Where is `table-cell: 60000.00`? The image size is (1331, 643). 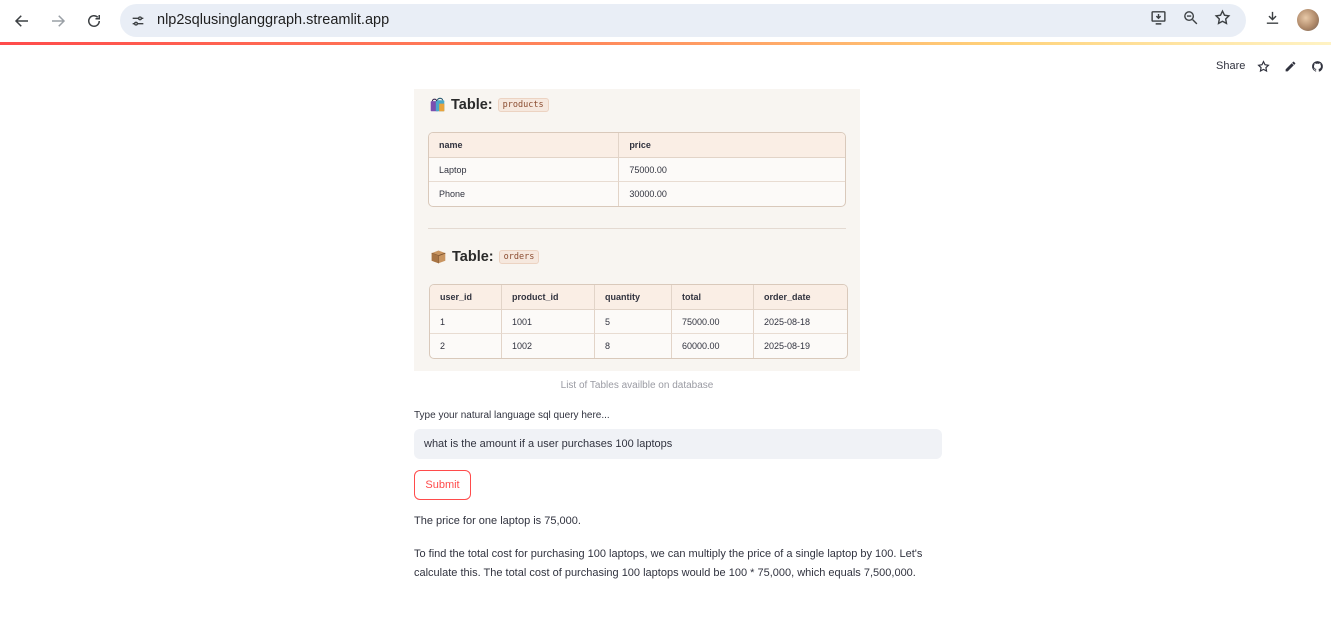
table-cell: 60000.00 is located at coordinates (713, 346).